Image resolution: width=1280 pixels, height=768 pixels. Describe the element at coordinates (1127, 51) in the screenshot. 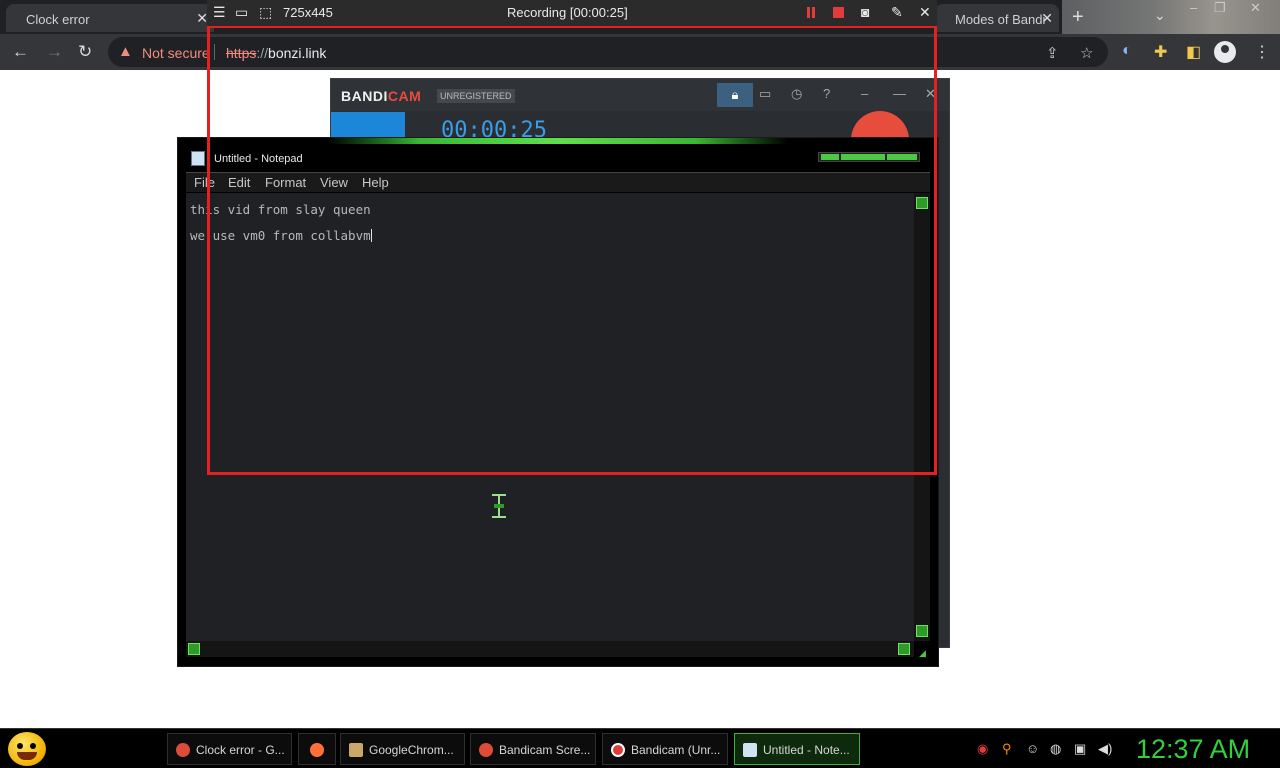

I see `extension-flag-icon: ◐` at that location.